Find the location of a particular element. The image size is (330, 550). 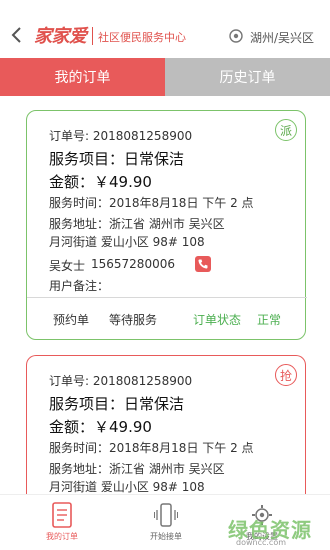

order-status-label: 订单状态 is located at coordinates (217, 320).